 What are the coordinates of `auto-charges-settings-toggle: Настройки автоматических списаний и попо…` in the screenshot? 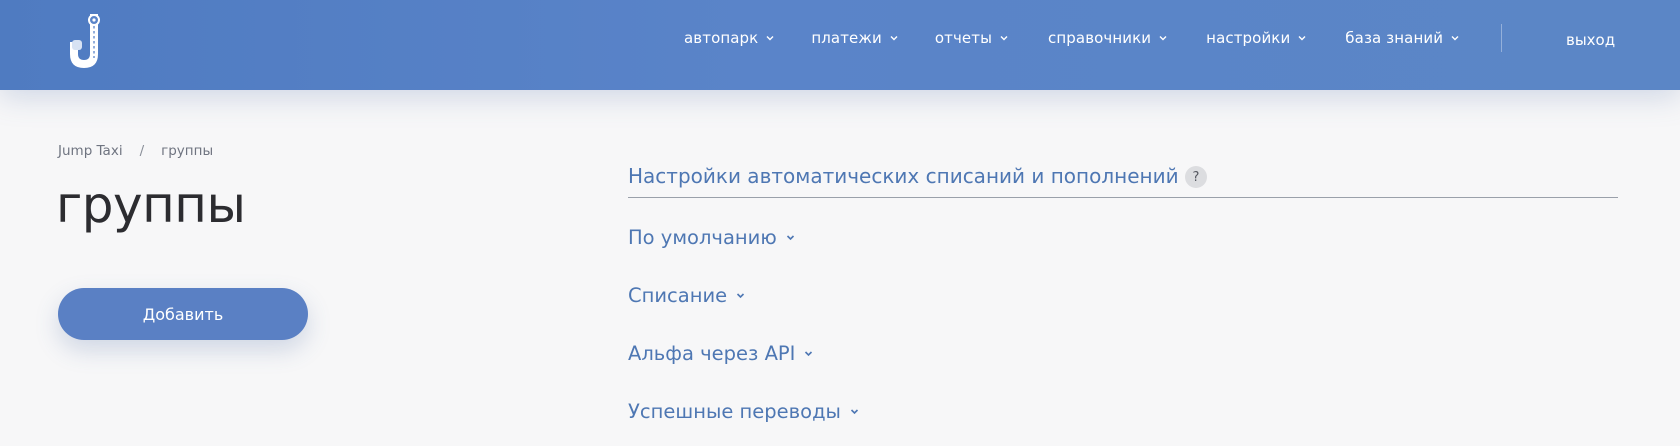 It's located at (915, 176).